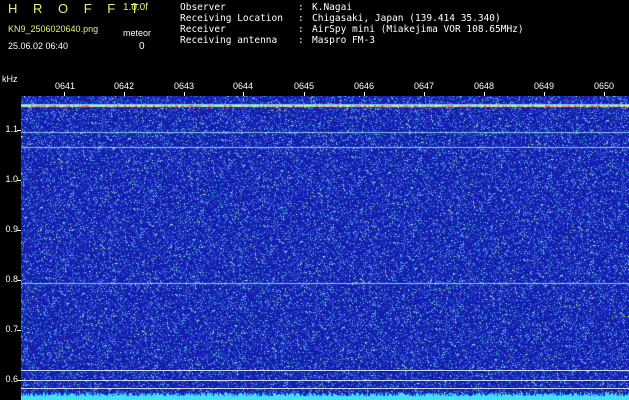  What do you see at coordinates (38, 46) in the screenshot?
I see `timestamp-label: 25.06.02 06:40` at bounding box center [38, 46].